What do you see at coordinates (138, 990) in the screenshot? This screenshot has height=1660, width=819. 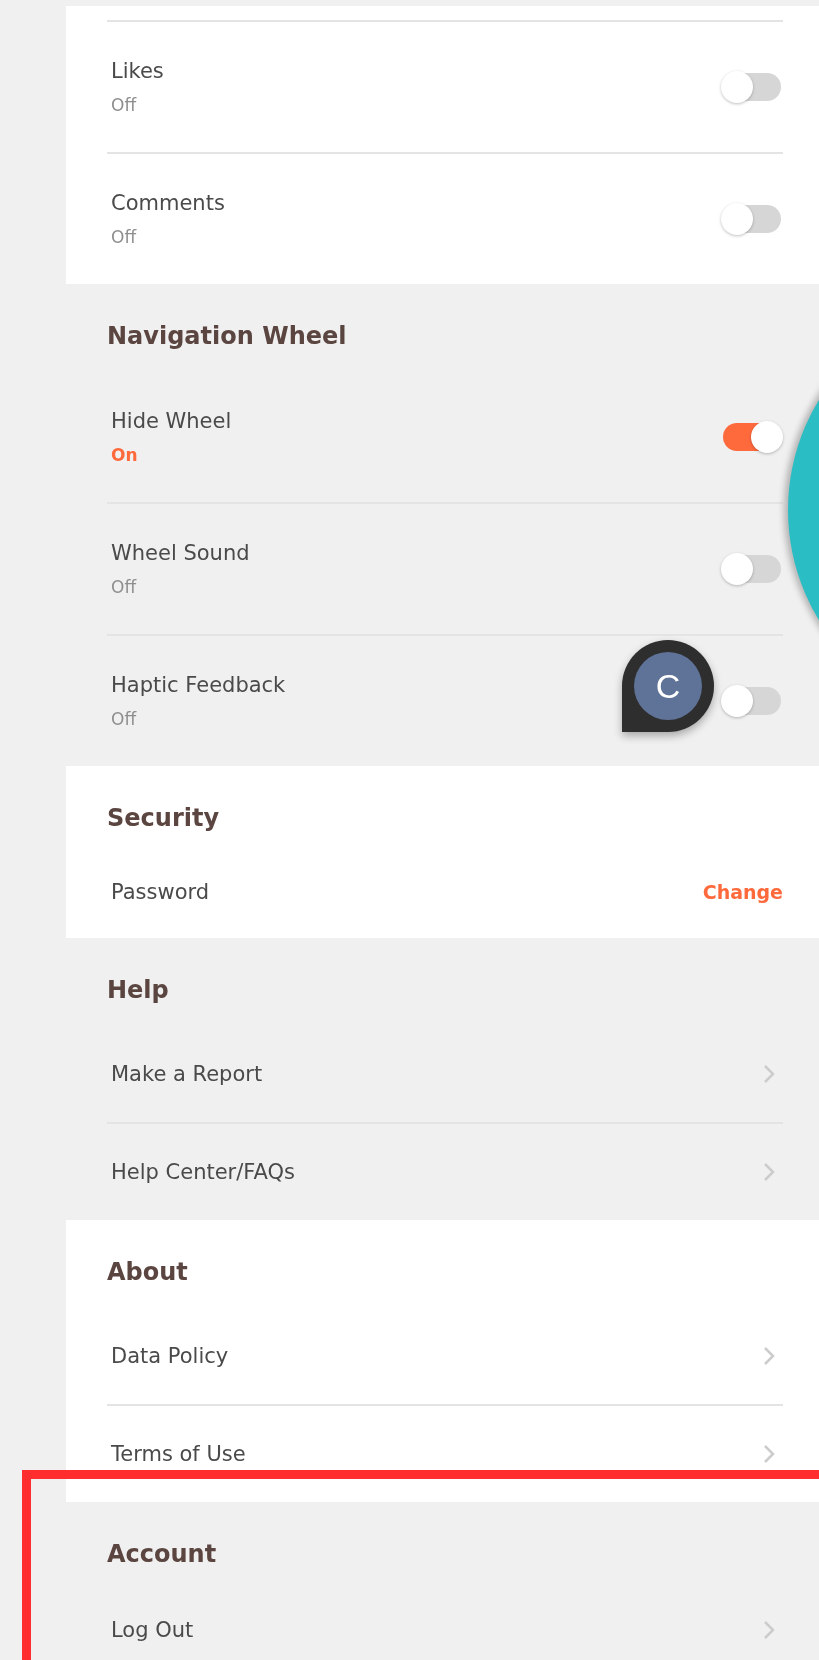 I see `section-heading: Help` at bounding box center [138, 990].